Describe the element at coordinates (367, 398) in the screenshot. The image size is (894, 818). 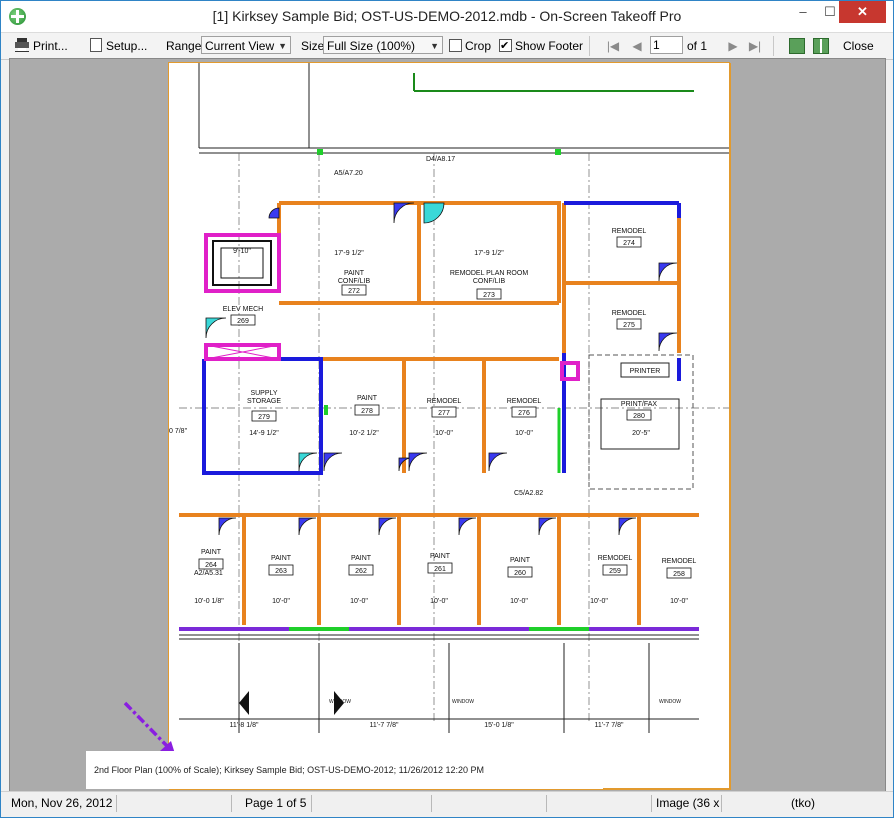
I see `room-278-name: PAINT` at that location.